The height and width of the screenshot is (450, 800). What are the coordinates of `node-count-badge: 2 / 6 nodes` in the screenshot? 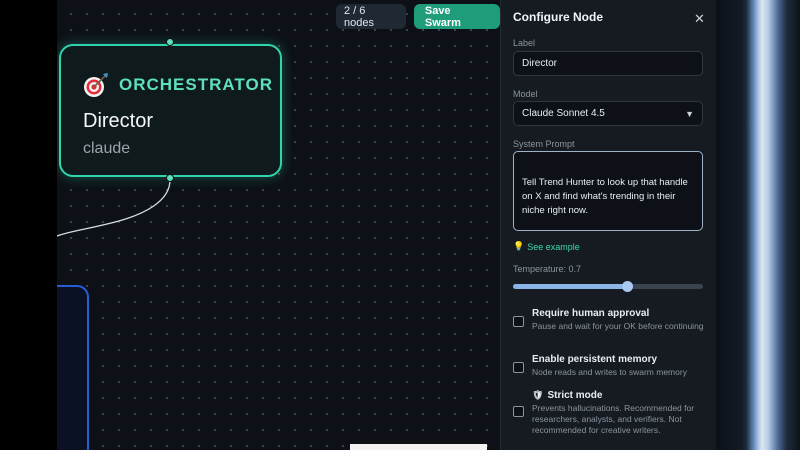 It's located at (371, 16).